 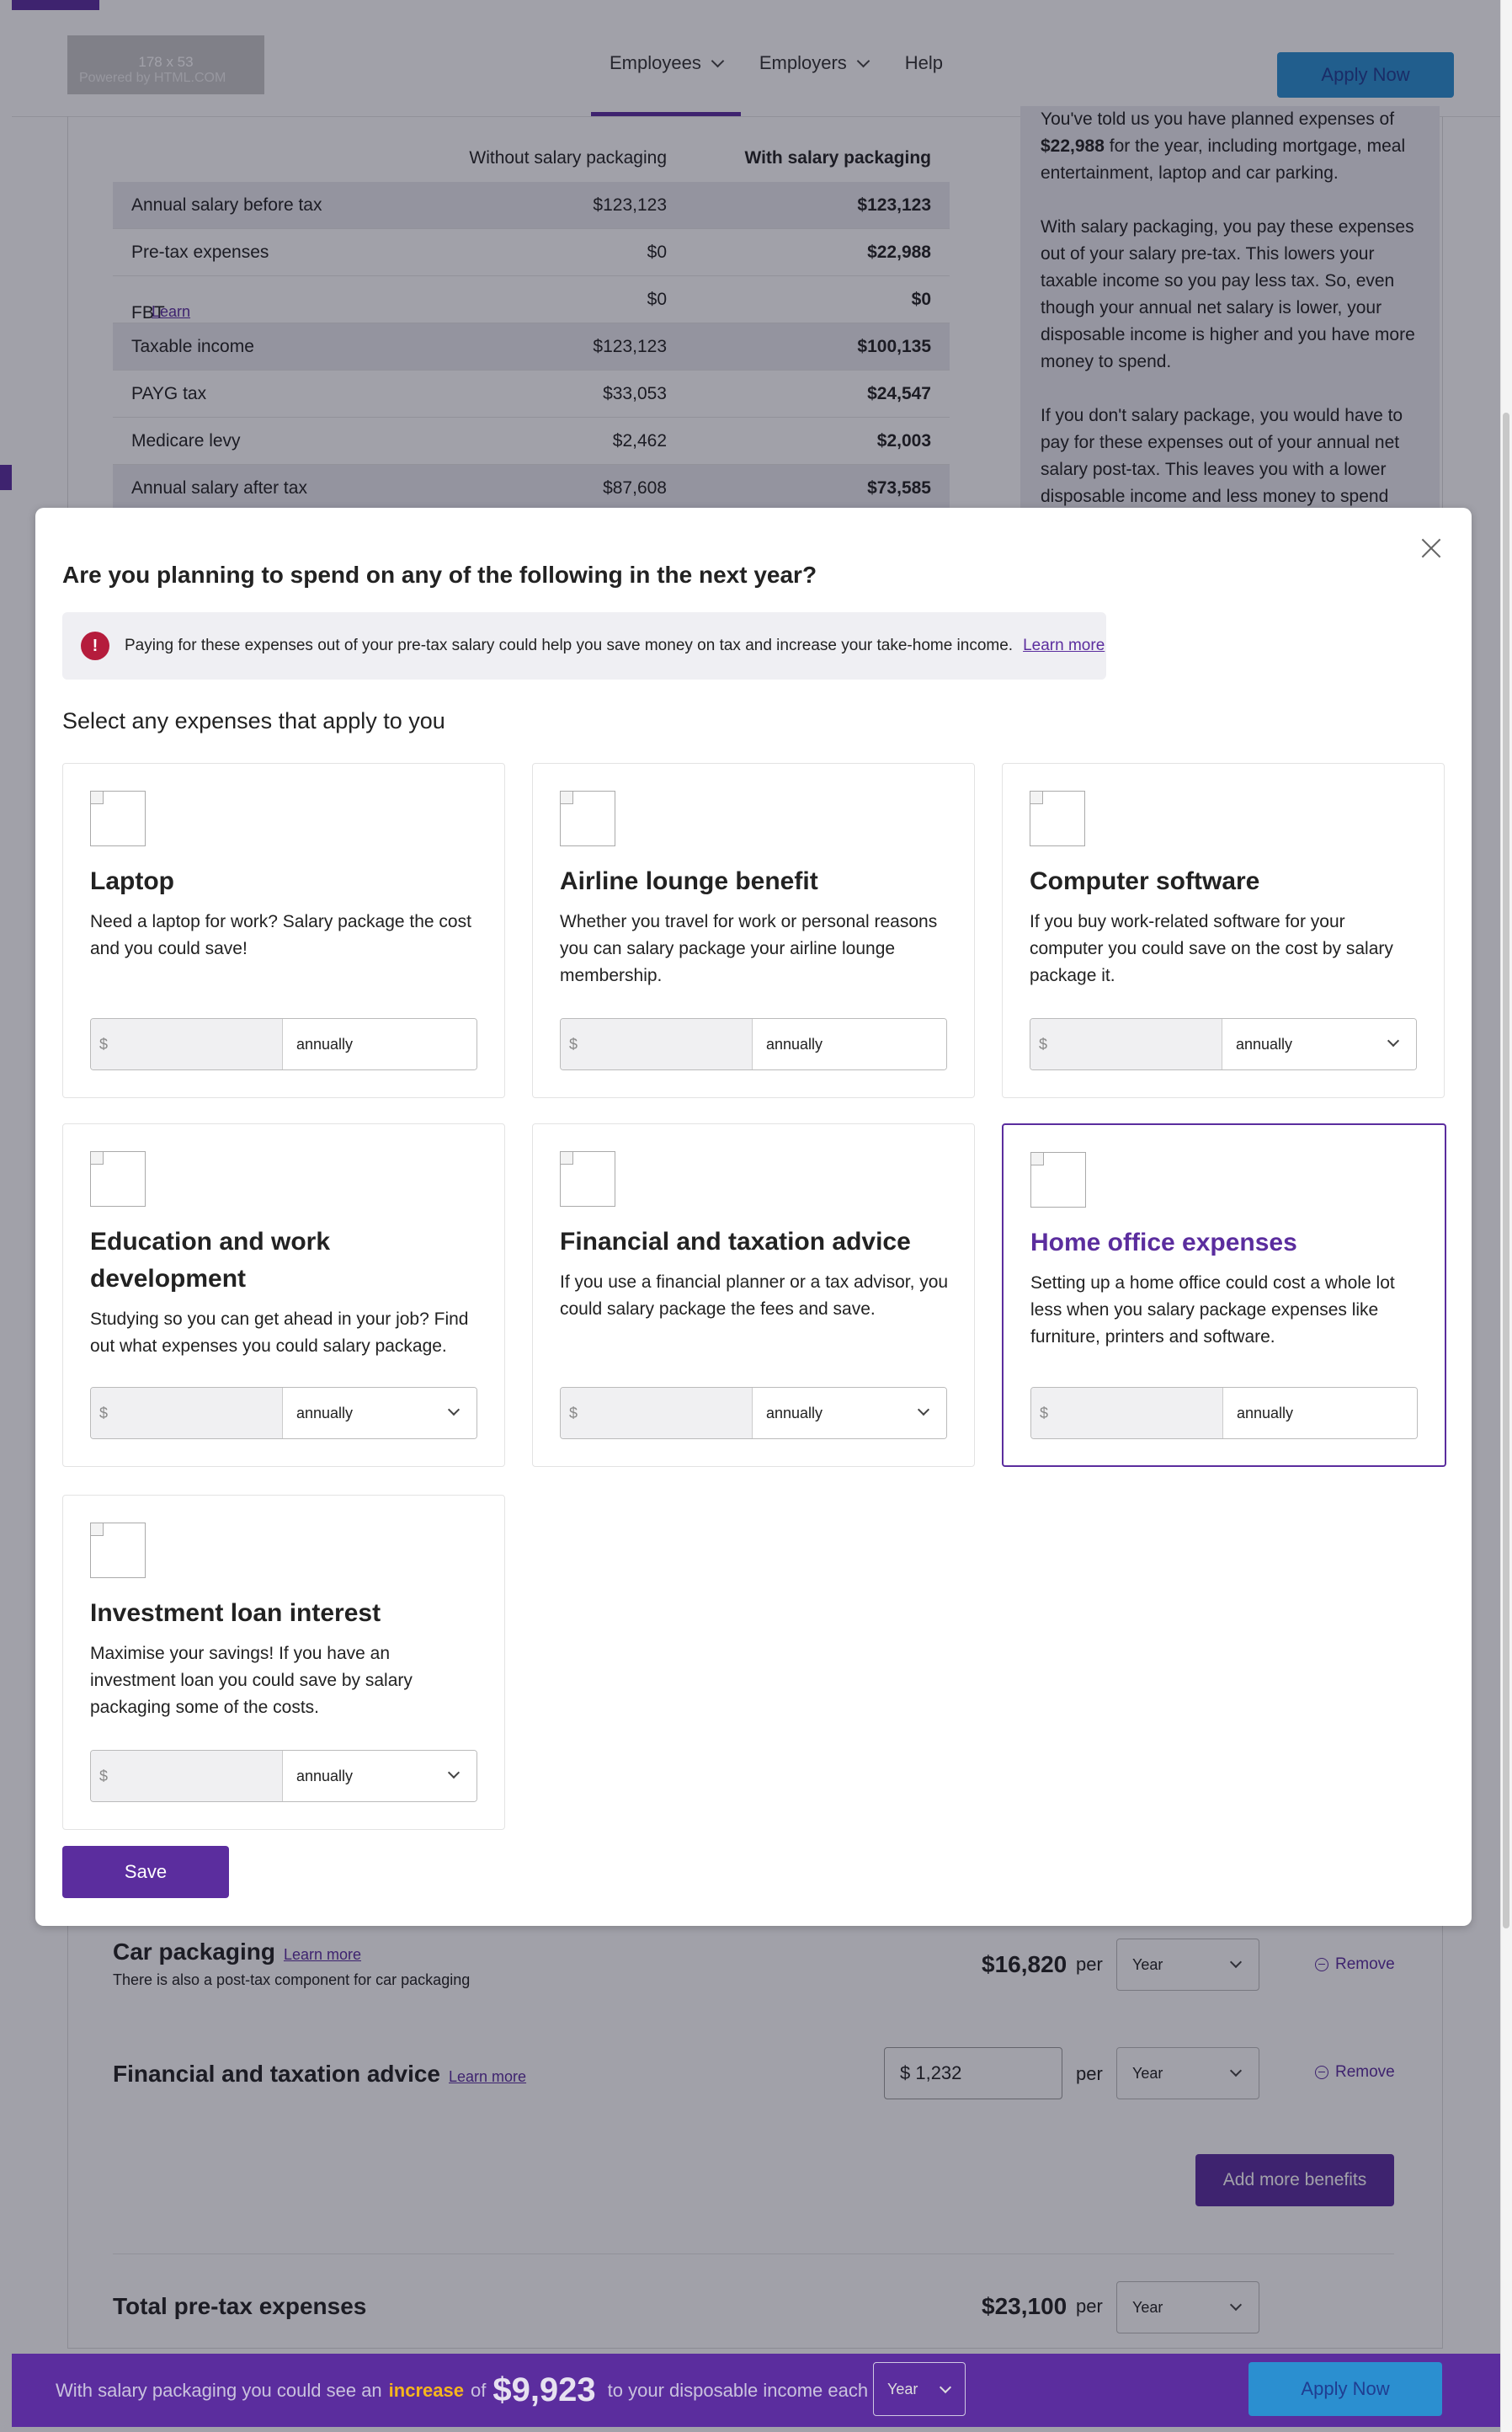 I want to click on footer-period-select: Year, so click(x=920, y=2389).